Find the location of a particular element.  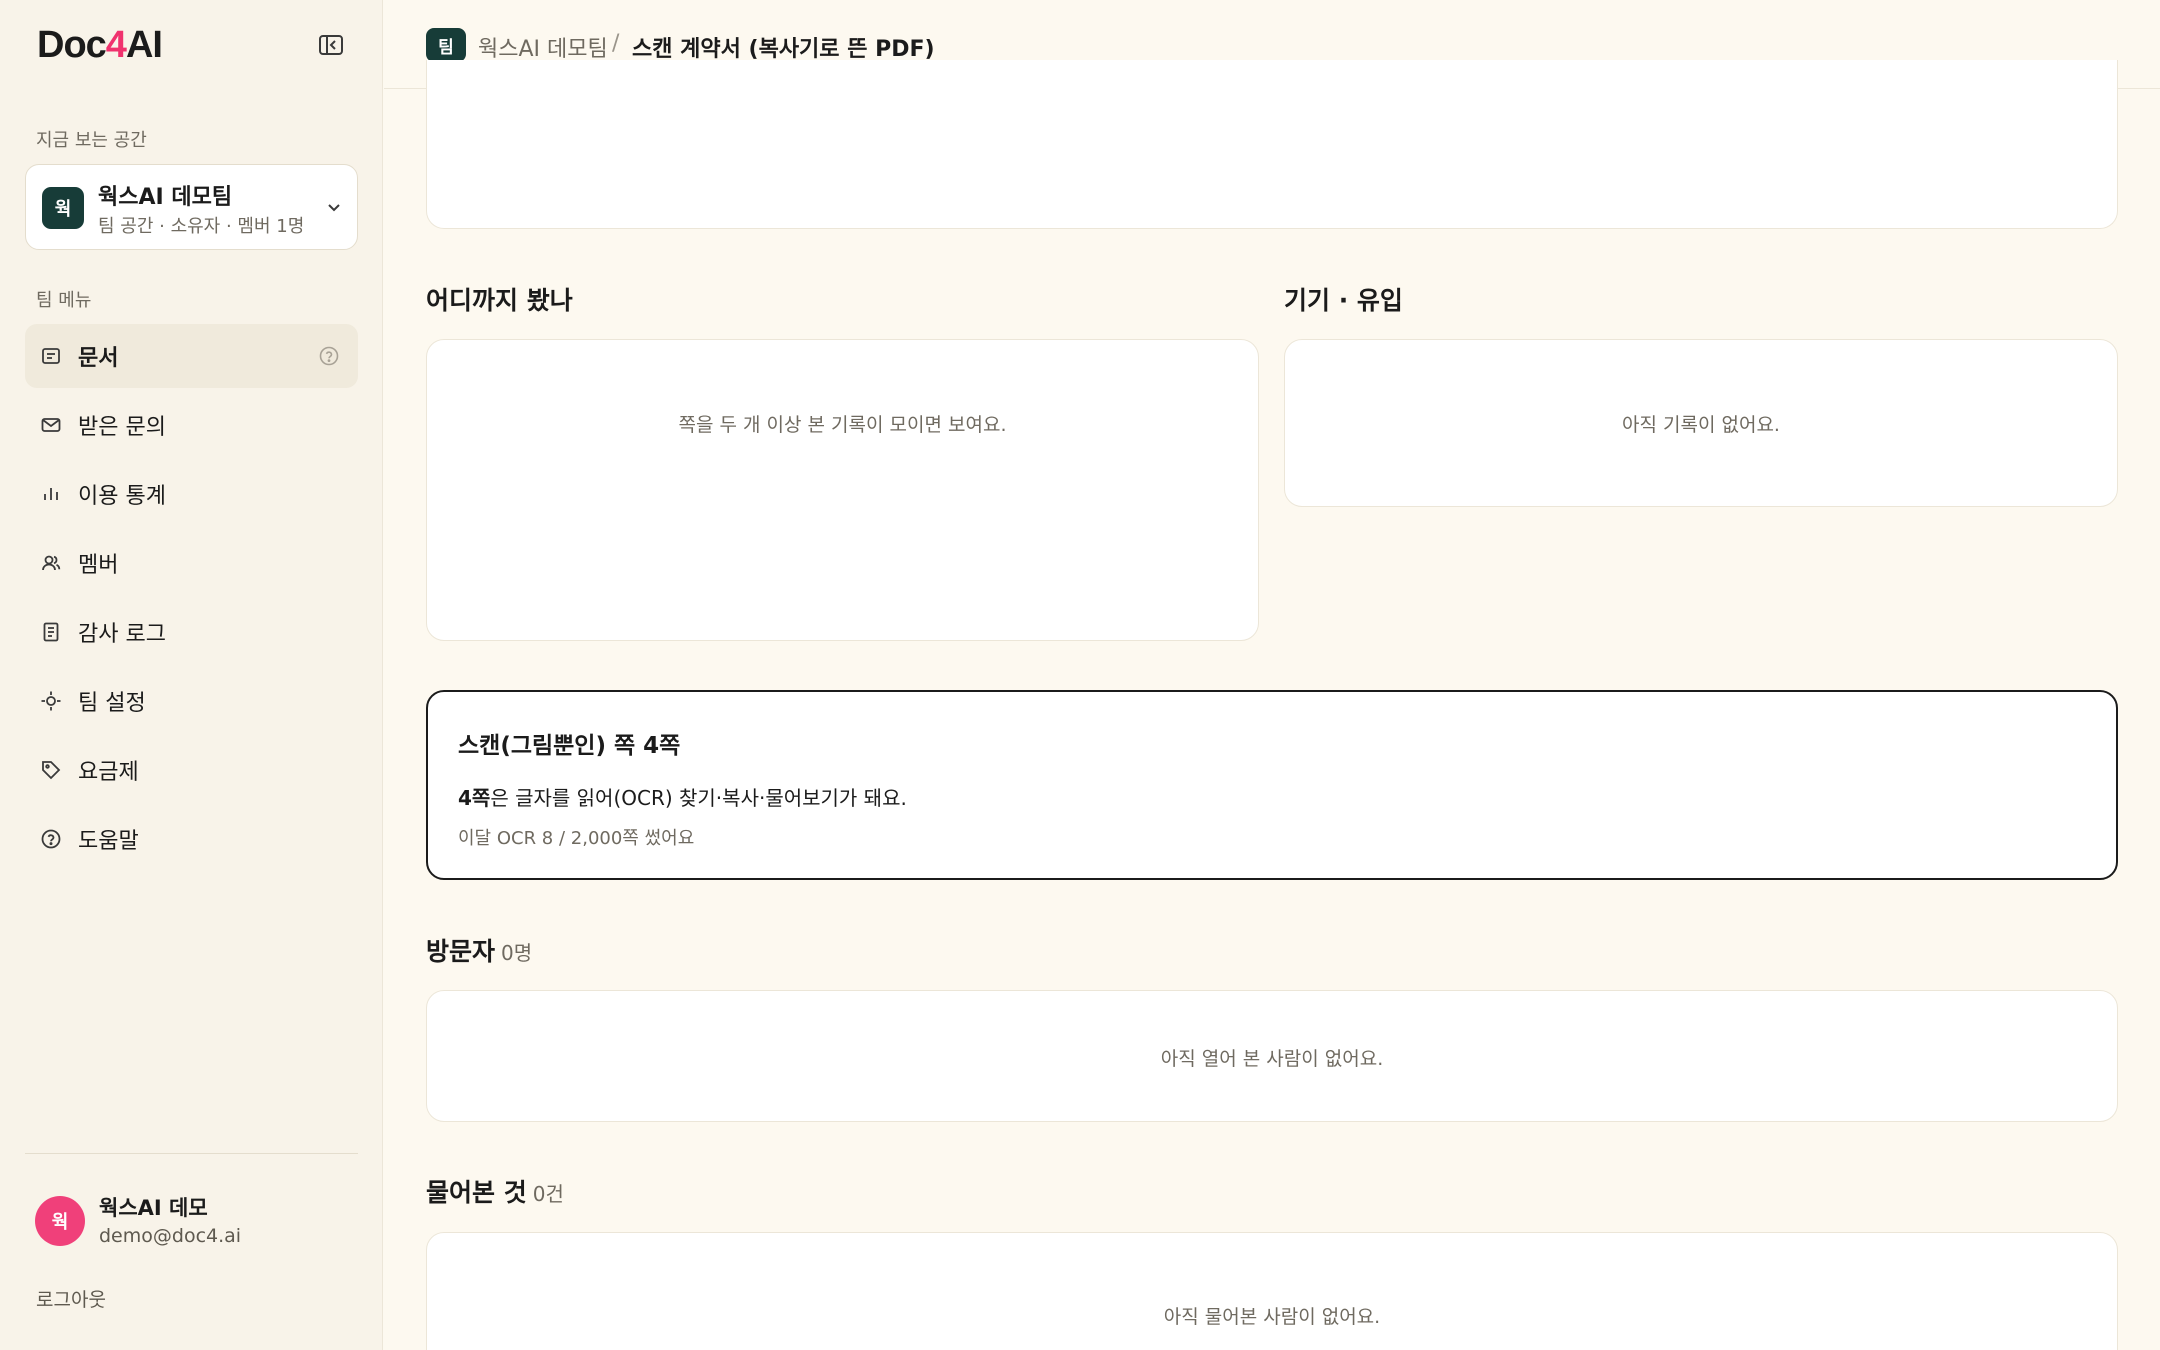

sidebar-item-documents: 문서 is located at coordinates (191, 356).